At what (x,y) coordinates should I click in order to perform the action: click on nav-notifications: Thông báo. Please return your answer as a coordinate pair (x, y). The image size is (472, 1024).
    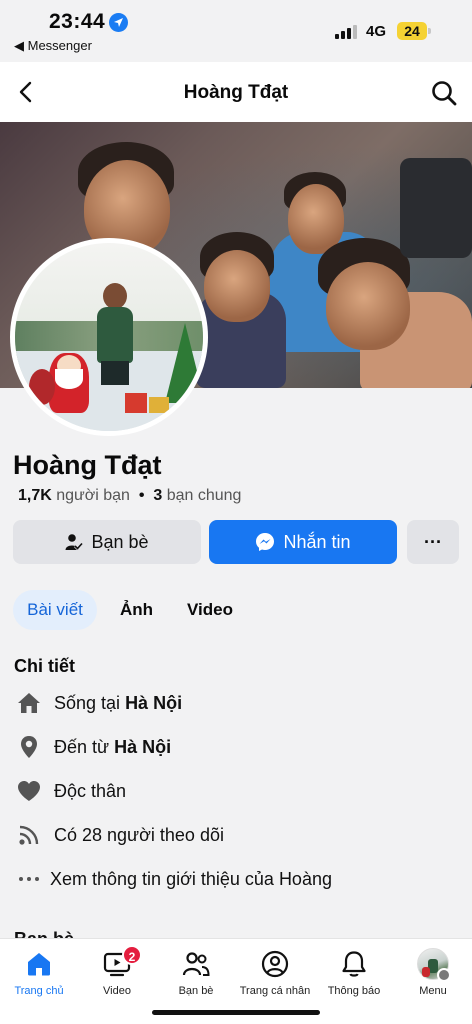
    Looking at the image, I should click on (354, 972).